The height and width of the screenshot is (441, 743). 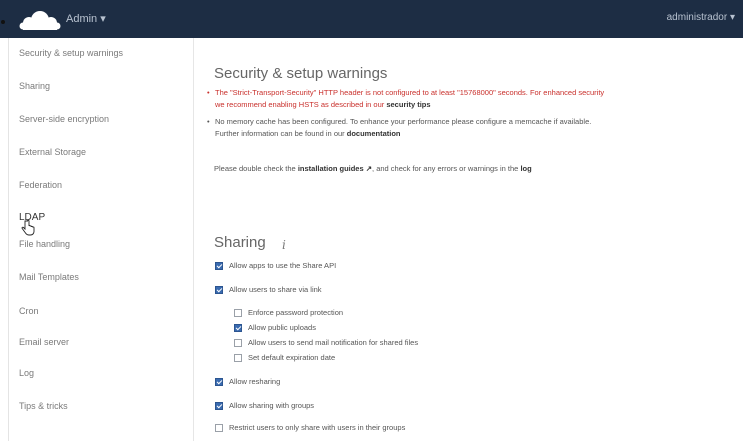 What do you see at coordinates (3, 22) in the screenshot?
I see `bullet-marker` at bounding box center [3, 22].